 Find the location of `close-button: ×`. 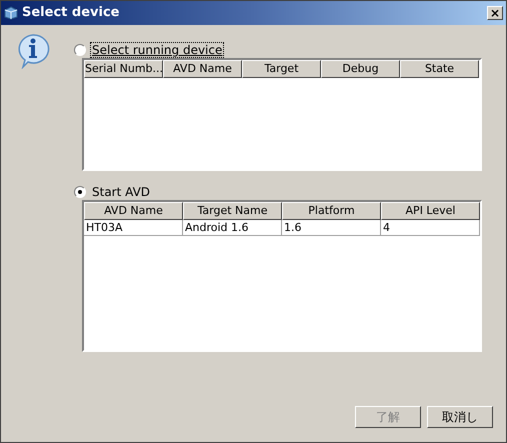

close-button: × is located at coordinates (495, 13).